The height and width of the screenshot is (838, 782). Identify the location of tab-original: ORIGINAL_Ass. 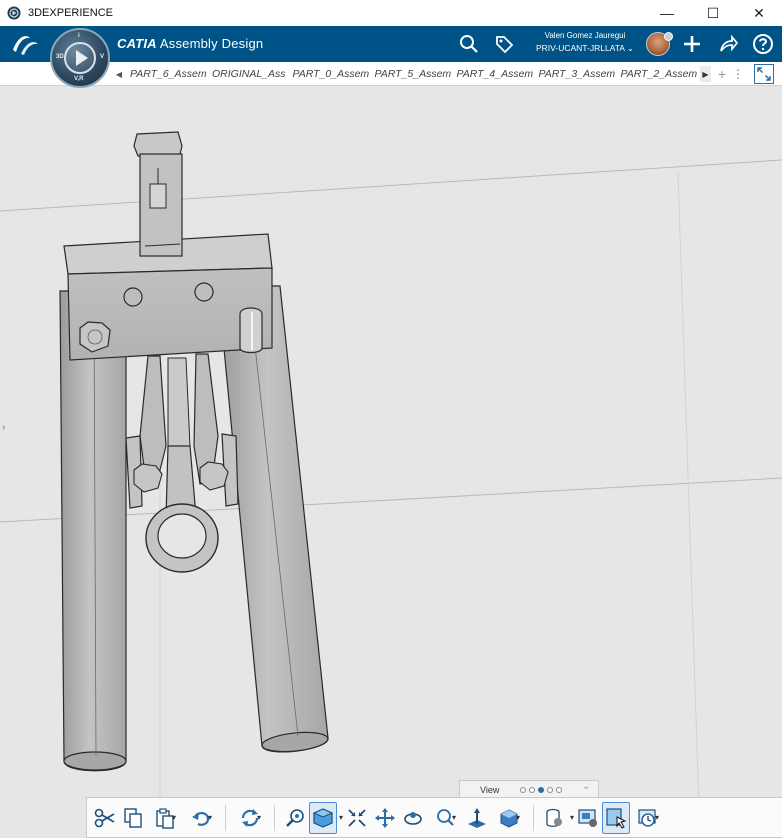
(250, 74).